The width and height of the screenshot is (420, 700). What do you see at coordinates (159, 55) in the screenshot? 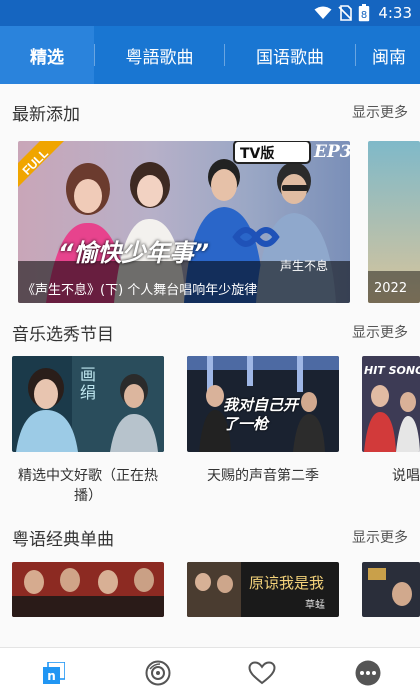
I see `tab-cantonese-songs: 粤語歌曲` at bounding box center [159, 55].